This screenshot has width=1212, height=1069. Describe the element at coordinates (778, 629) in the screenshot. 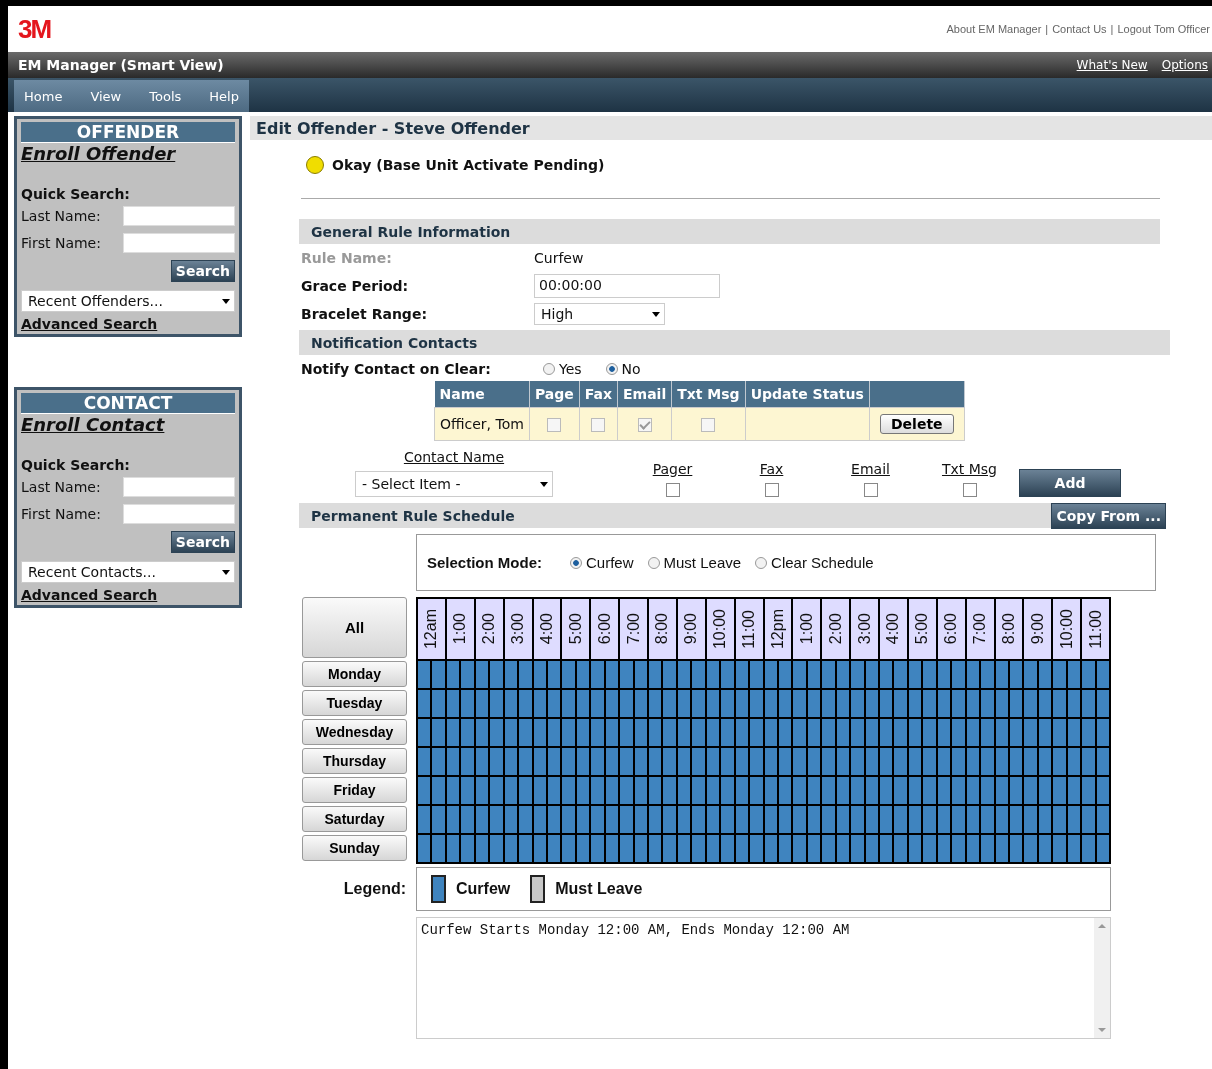

I see `hour-header: 12pm` at that location.